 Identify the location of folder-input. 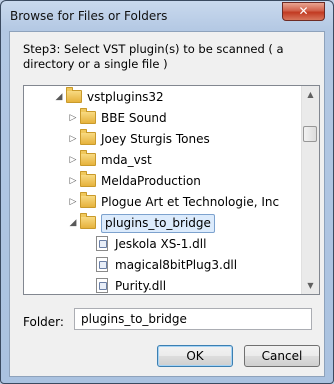
(193, 319).